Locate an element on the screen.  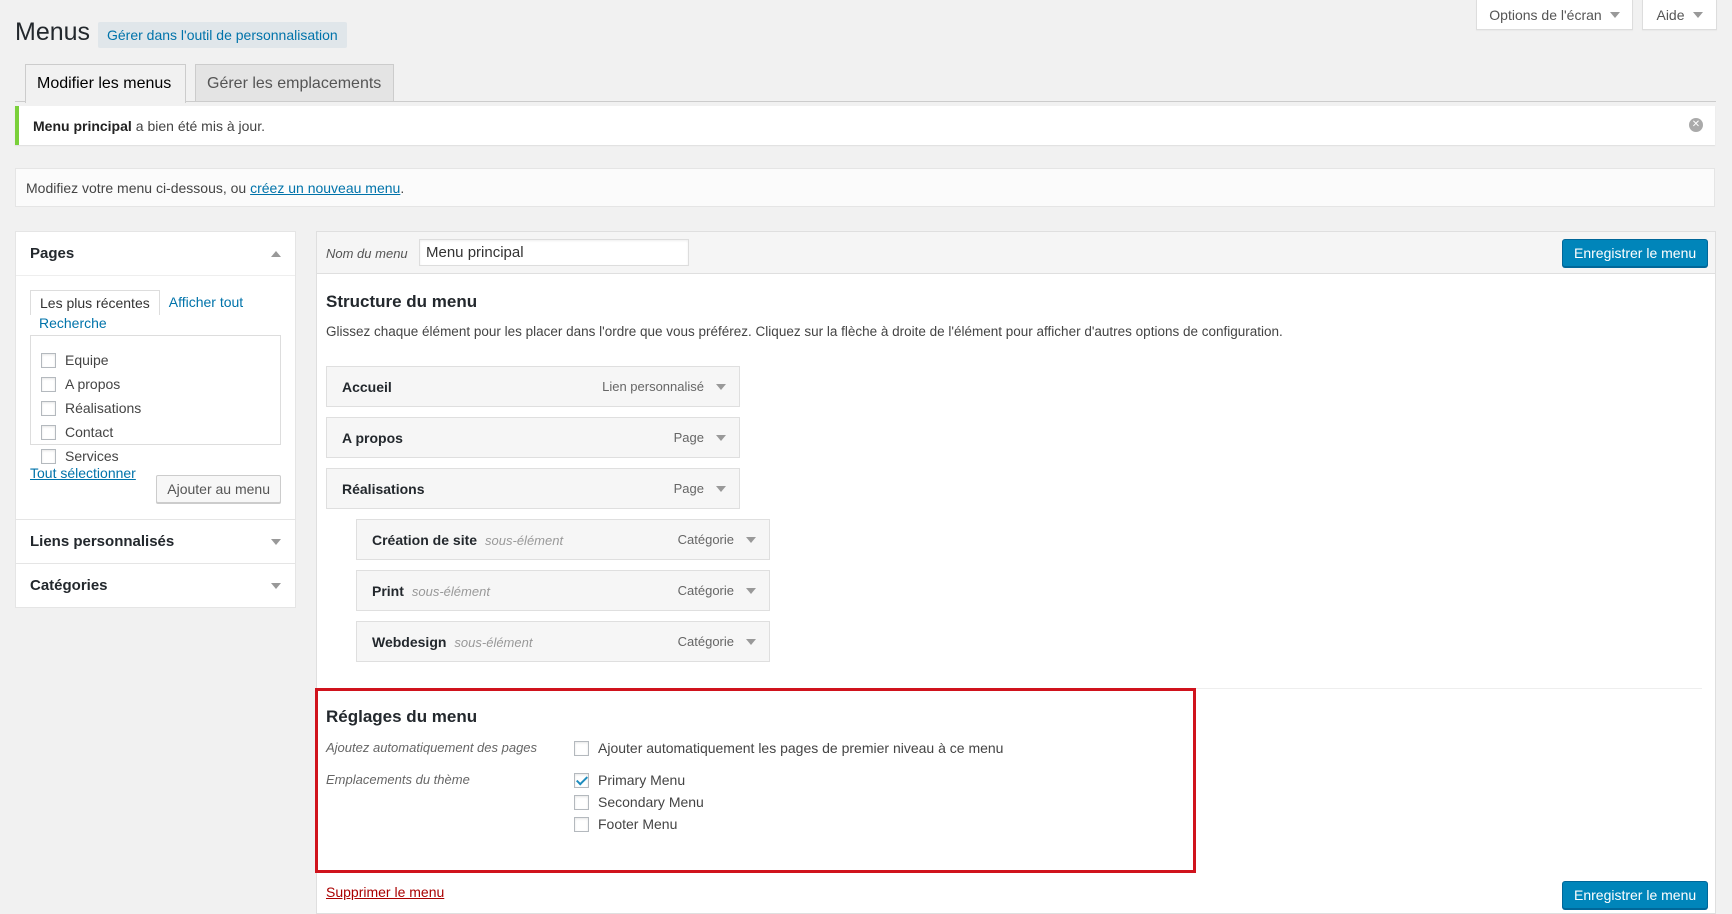
menu-item-title: Création de site sous-élément is located at coordinates (467, 540).